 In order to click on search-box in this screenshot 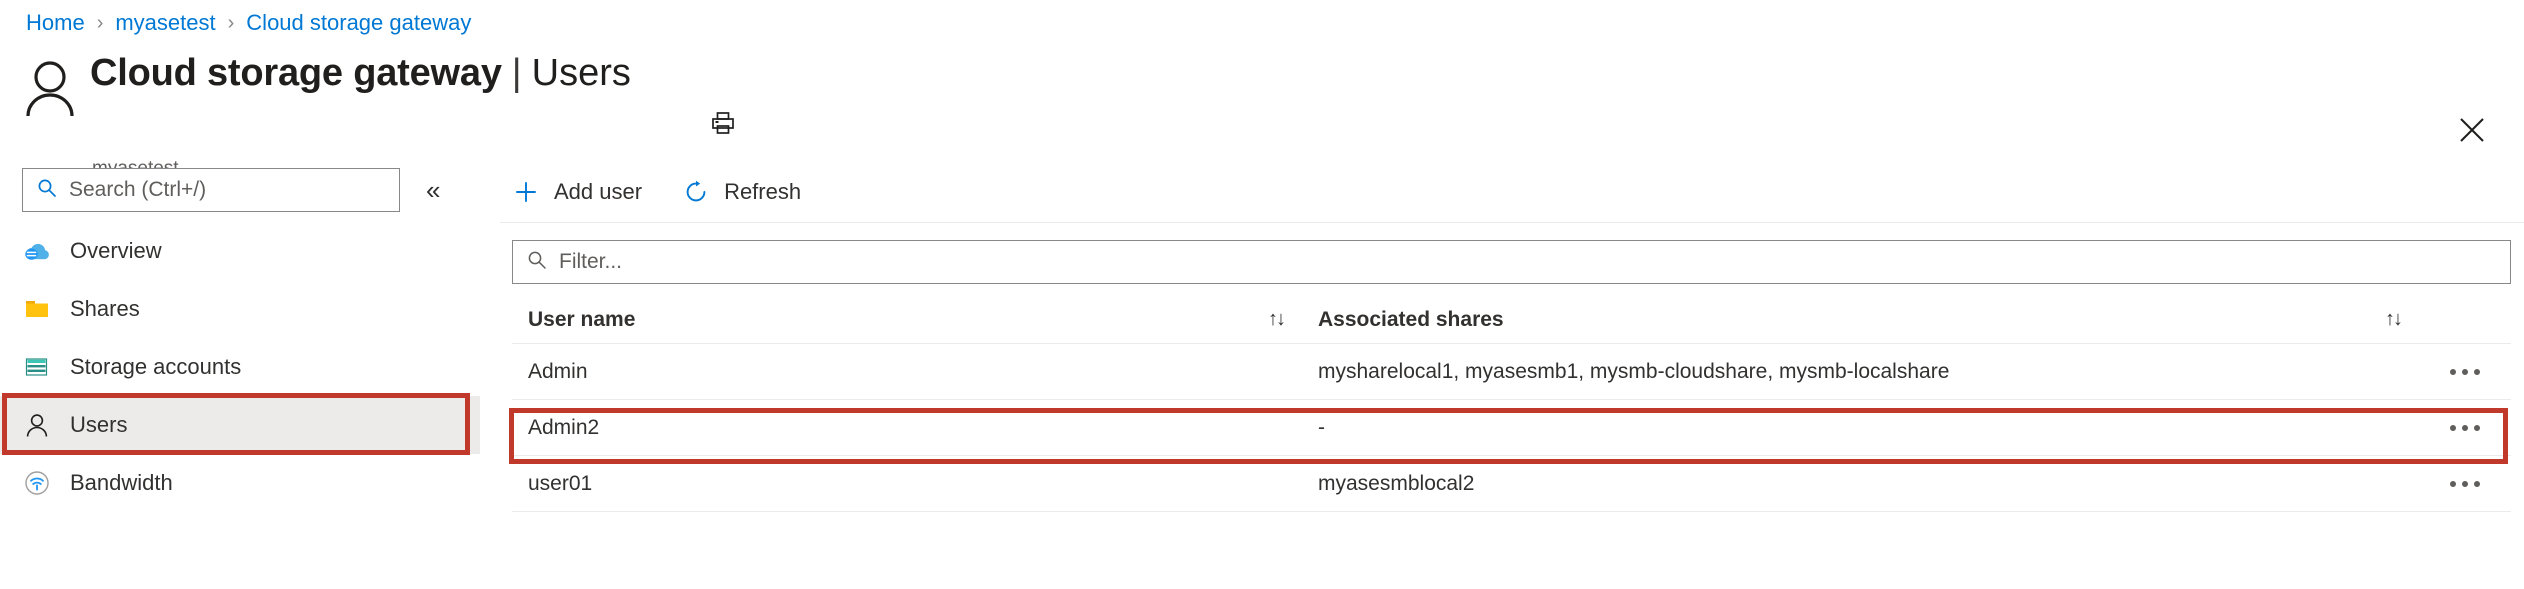, I will do `click(211, 190)`.